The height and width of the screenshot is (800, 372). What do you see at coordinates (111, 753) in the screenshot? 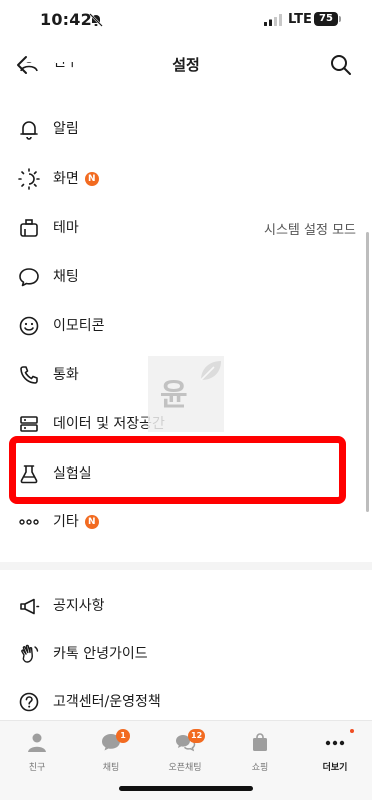
I see `tab-chat: 1 채팅` at bounding box center [111, 753].